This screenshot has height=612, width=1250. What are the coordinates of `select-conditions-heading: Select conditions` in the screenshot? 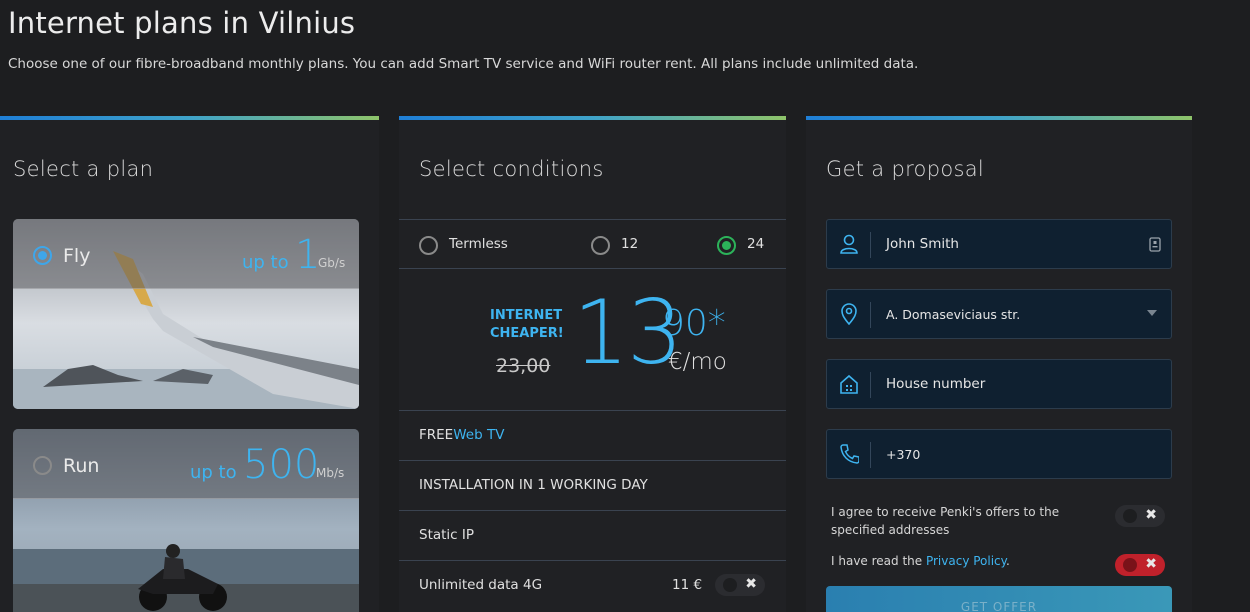 It's located at (511, 169).